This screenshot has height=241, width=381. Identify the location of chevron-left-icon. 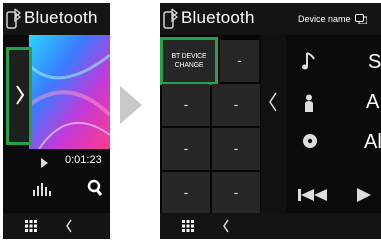
(273, 102).